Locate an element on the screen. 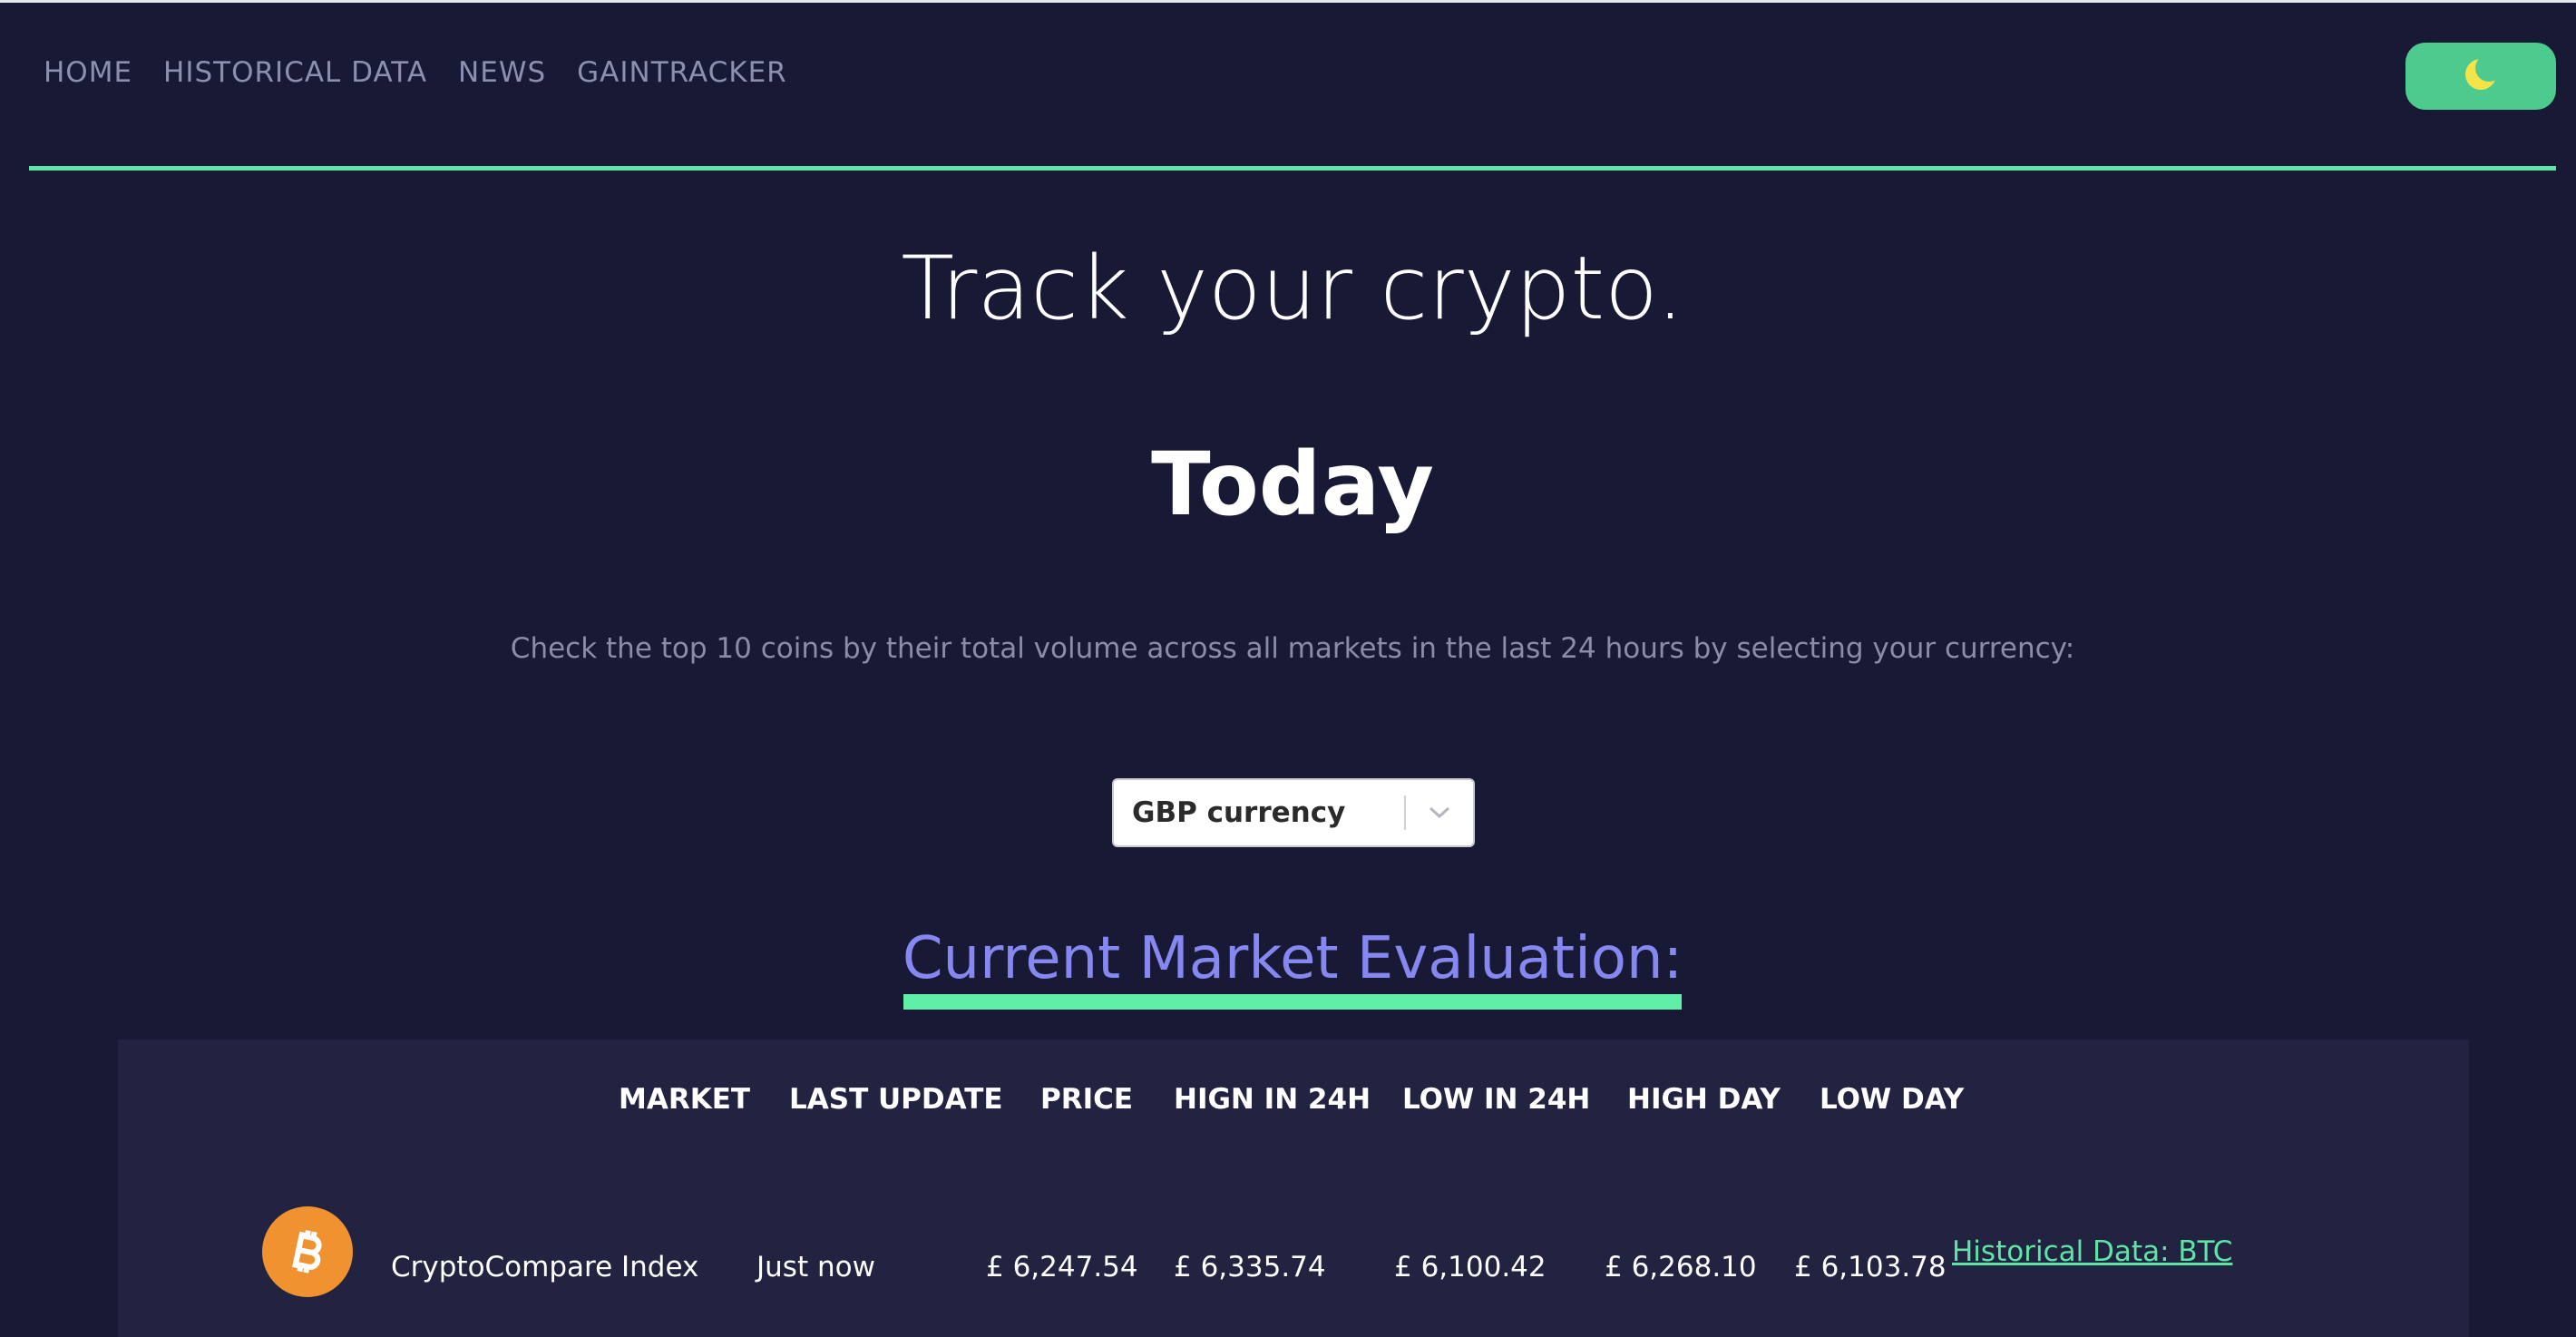 Image resolution: width=2576 pixels, height=1337 pixels. column-header-low-day: LOW DAY is located at coordinates (1892, 1100).